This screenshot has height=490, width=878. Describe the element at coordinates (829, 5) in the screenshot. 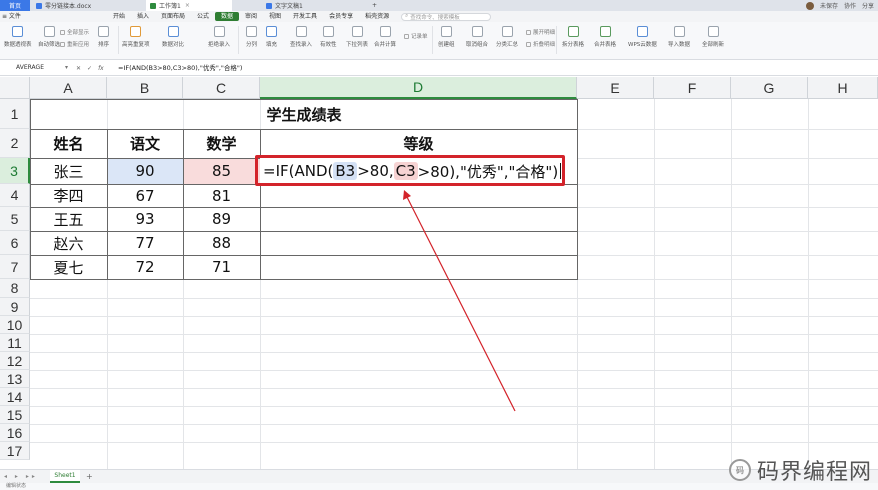

I see `unsaved-button: 未保存` at that location.